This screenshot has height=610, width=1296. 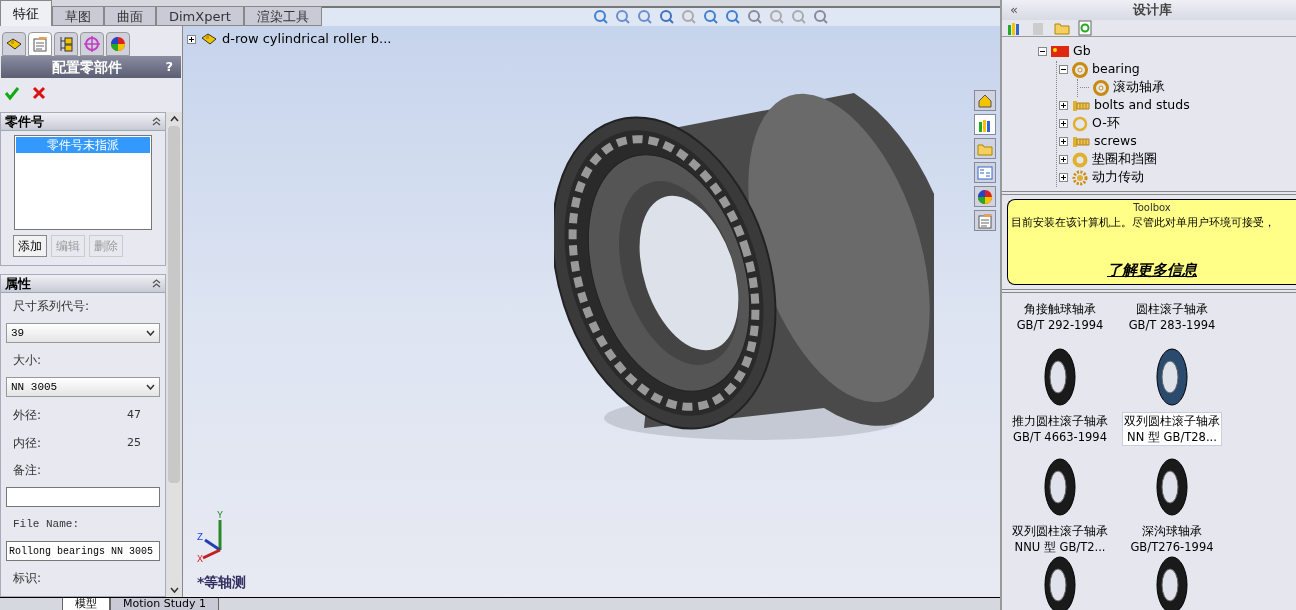 What do you see at coordinates (83, 551) in the screenshot?
I see `text-field: Rollong bearings NN 3005` at bounding box center [83, 551].